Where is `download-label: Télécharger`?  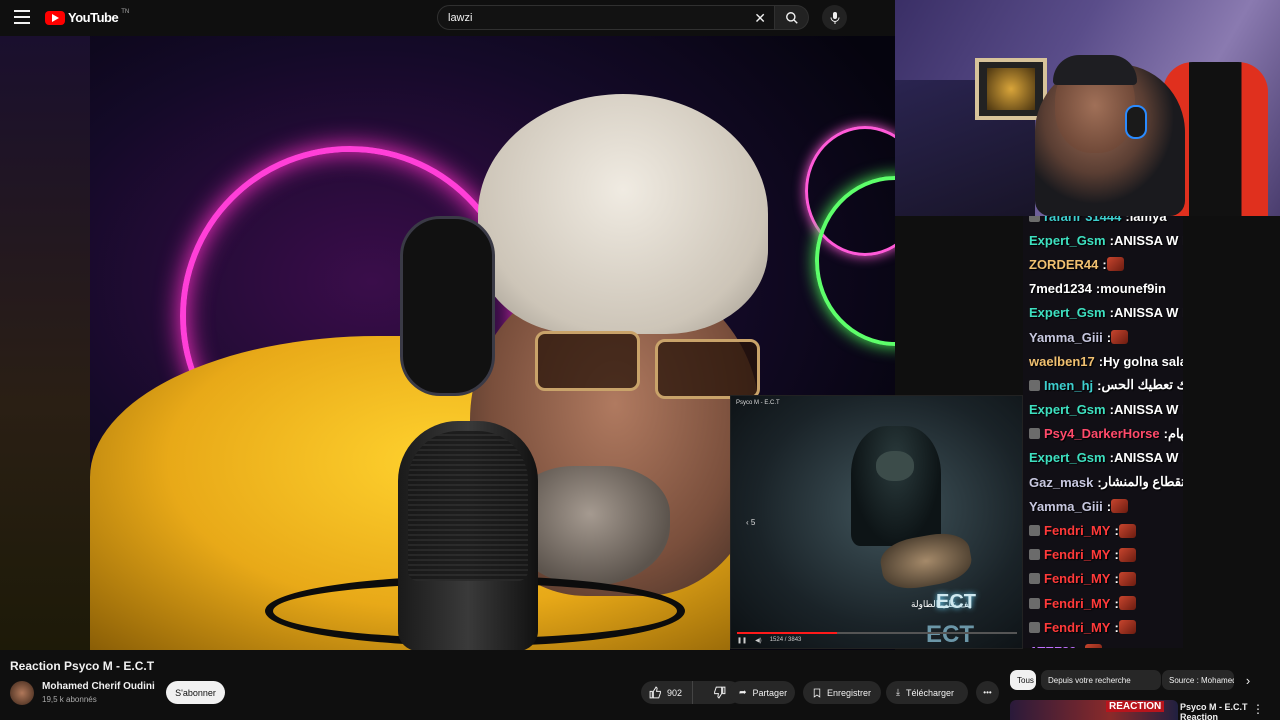 download-label: Télécharger is located at coordinates (930, 692).